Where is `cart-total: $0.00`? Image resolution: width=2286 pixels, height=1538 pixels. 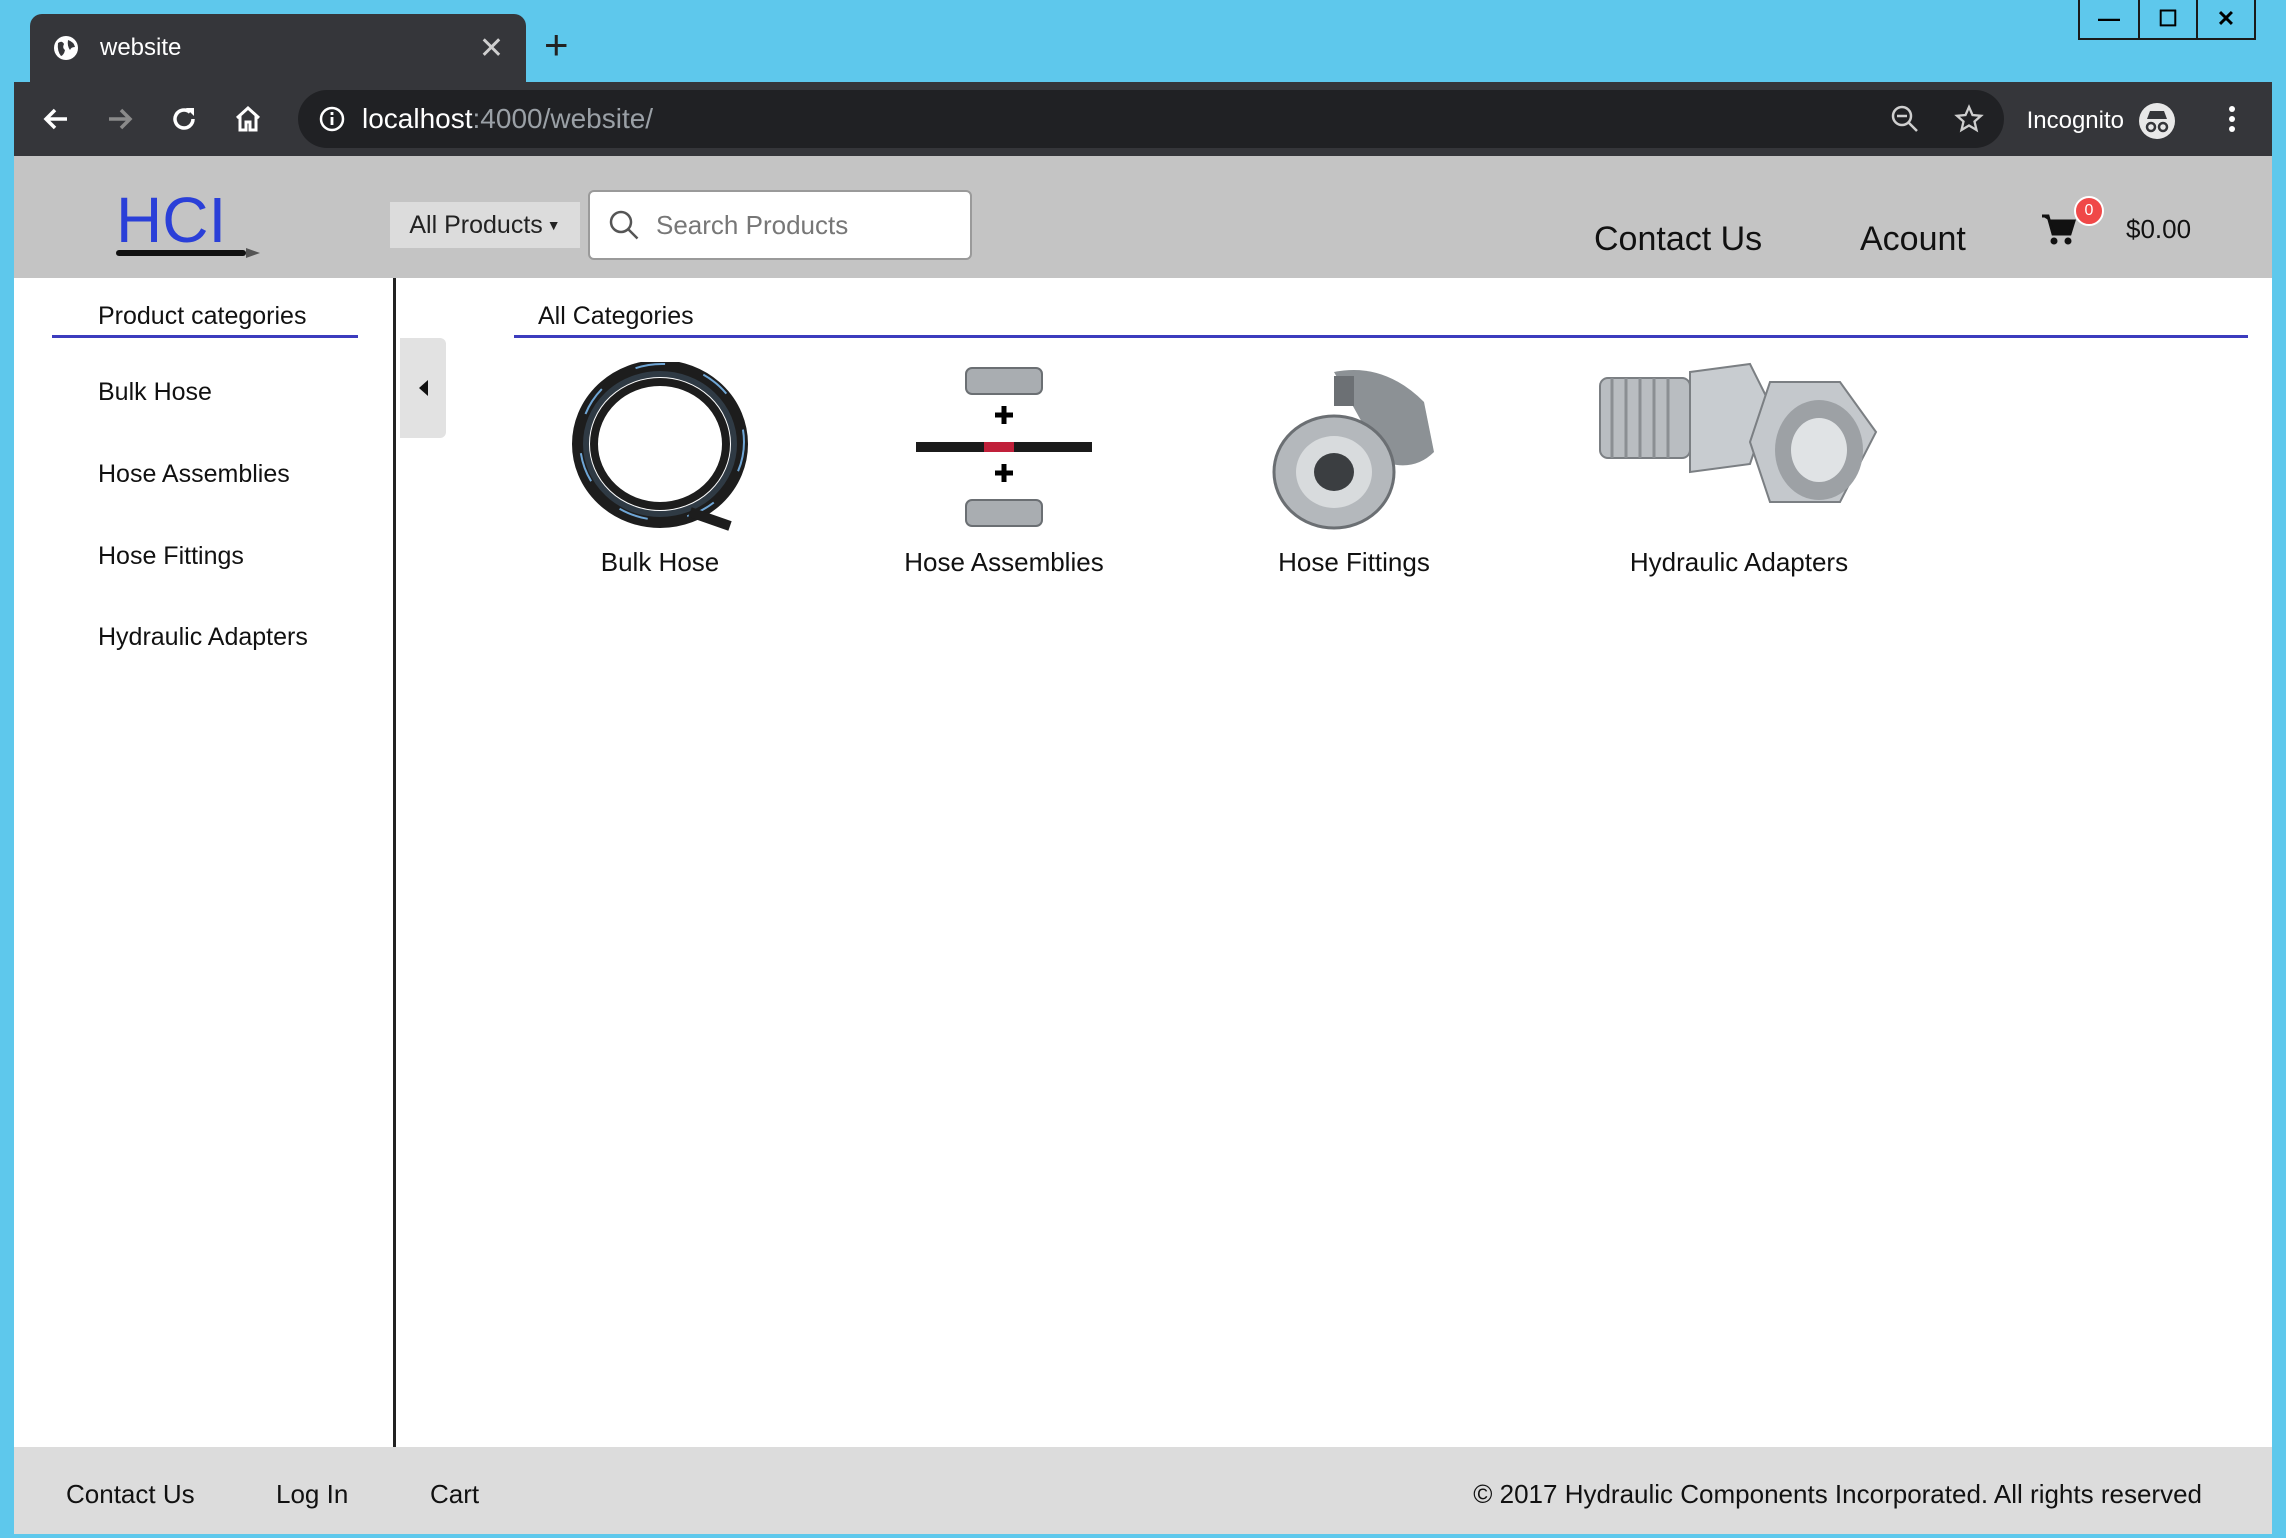
cart-total: $0.00 is located at coordinates (2159, 228).